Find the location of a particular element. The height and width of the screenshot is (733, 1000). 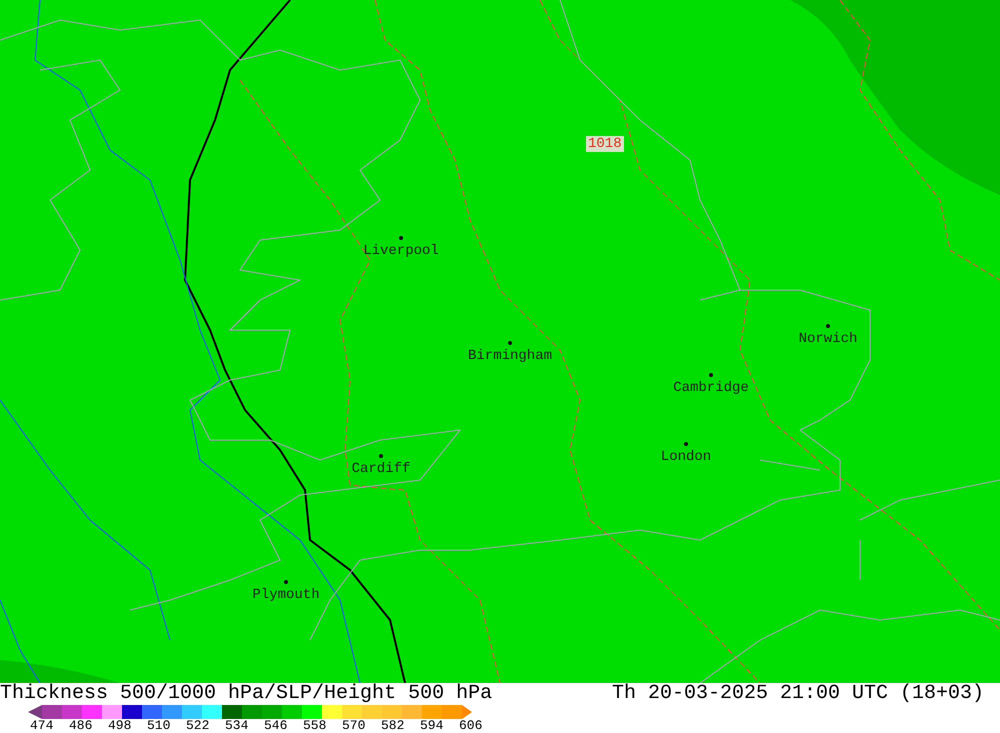

city-label: Cambridge is located at coordinates (711, 388).